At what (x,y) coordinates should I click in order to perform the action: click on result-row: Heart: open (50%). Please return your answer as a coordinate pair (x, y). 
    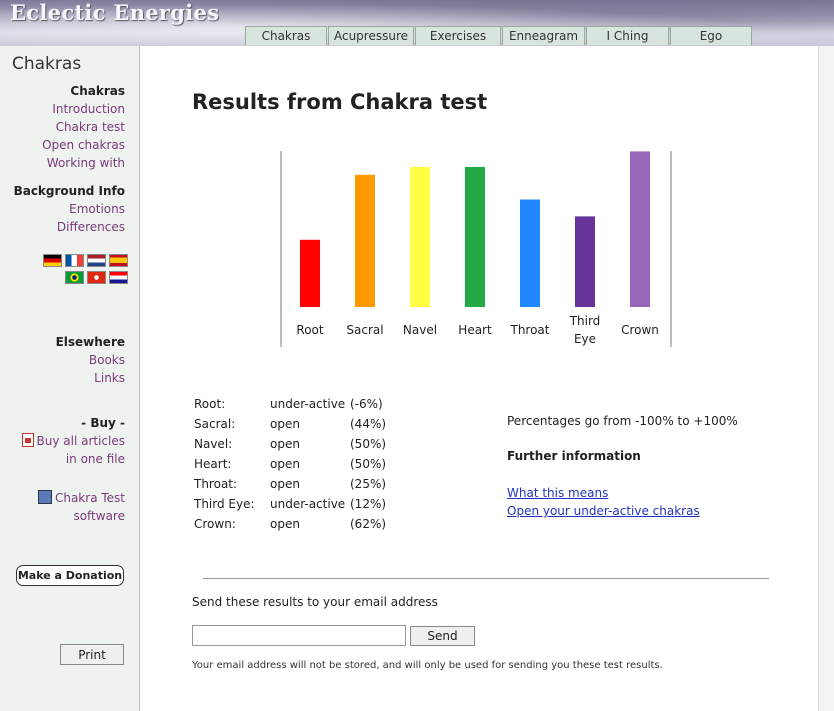
    Looking at the image, I should click on (292, 464).